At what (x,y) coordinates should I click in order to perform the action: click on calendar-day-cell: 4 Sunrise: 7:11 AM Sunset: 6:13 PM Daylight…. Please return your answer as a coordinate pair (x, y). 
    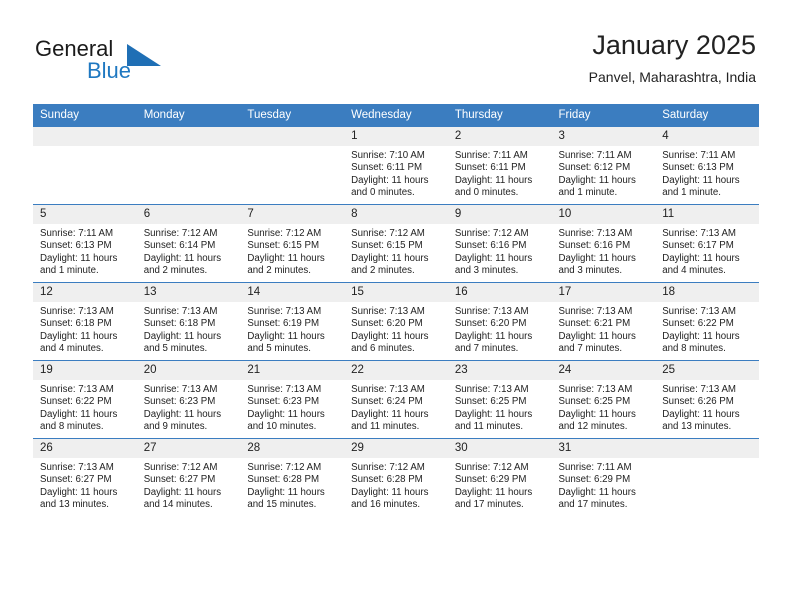
    Looking at the image, I should click on (707, 165).